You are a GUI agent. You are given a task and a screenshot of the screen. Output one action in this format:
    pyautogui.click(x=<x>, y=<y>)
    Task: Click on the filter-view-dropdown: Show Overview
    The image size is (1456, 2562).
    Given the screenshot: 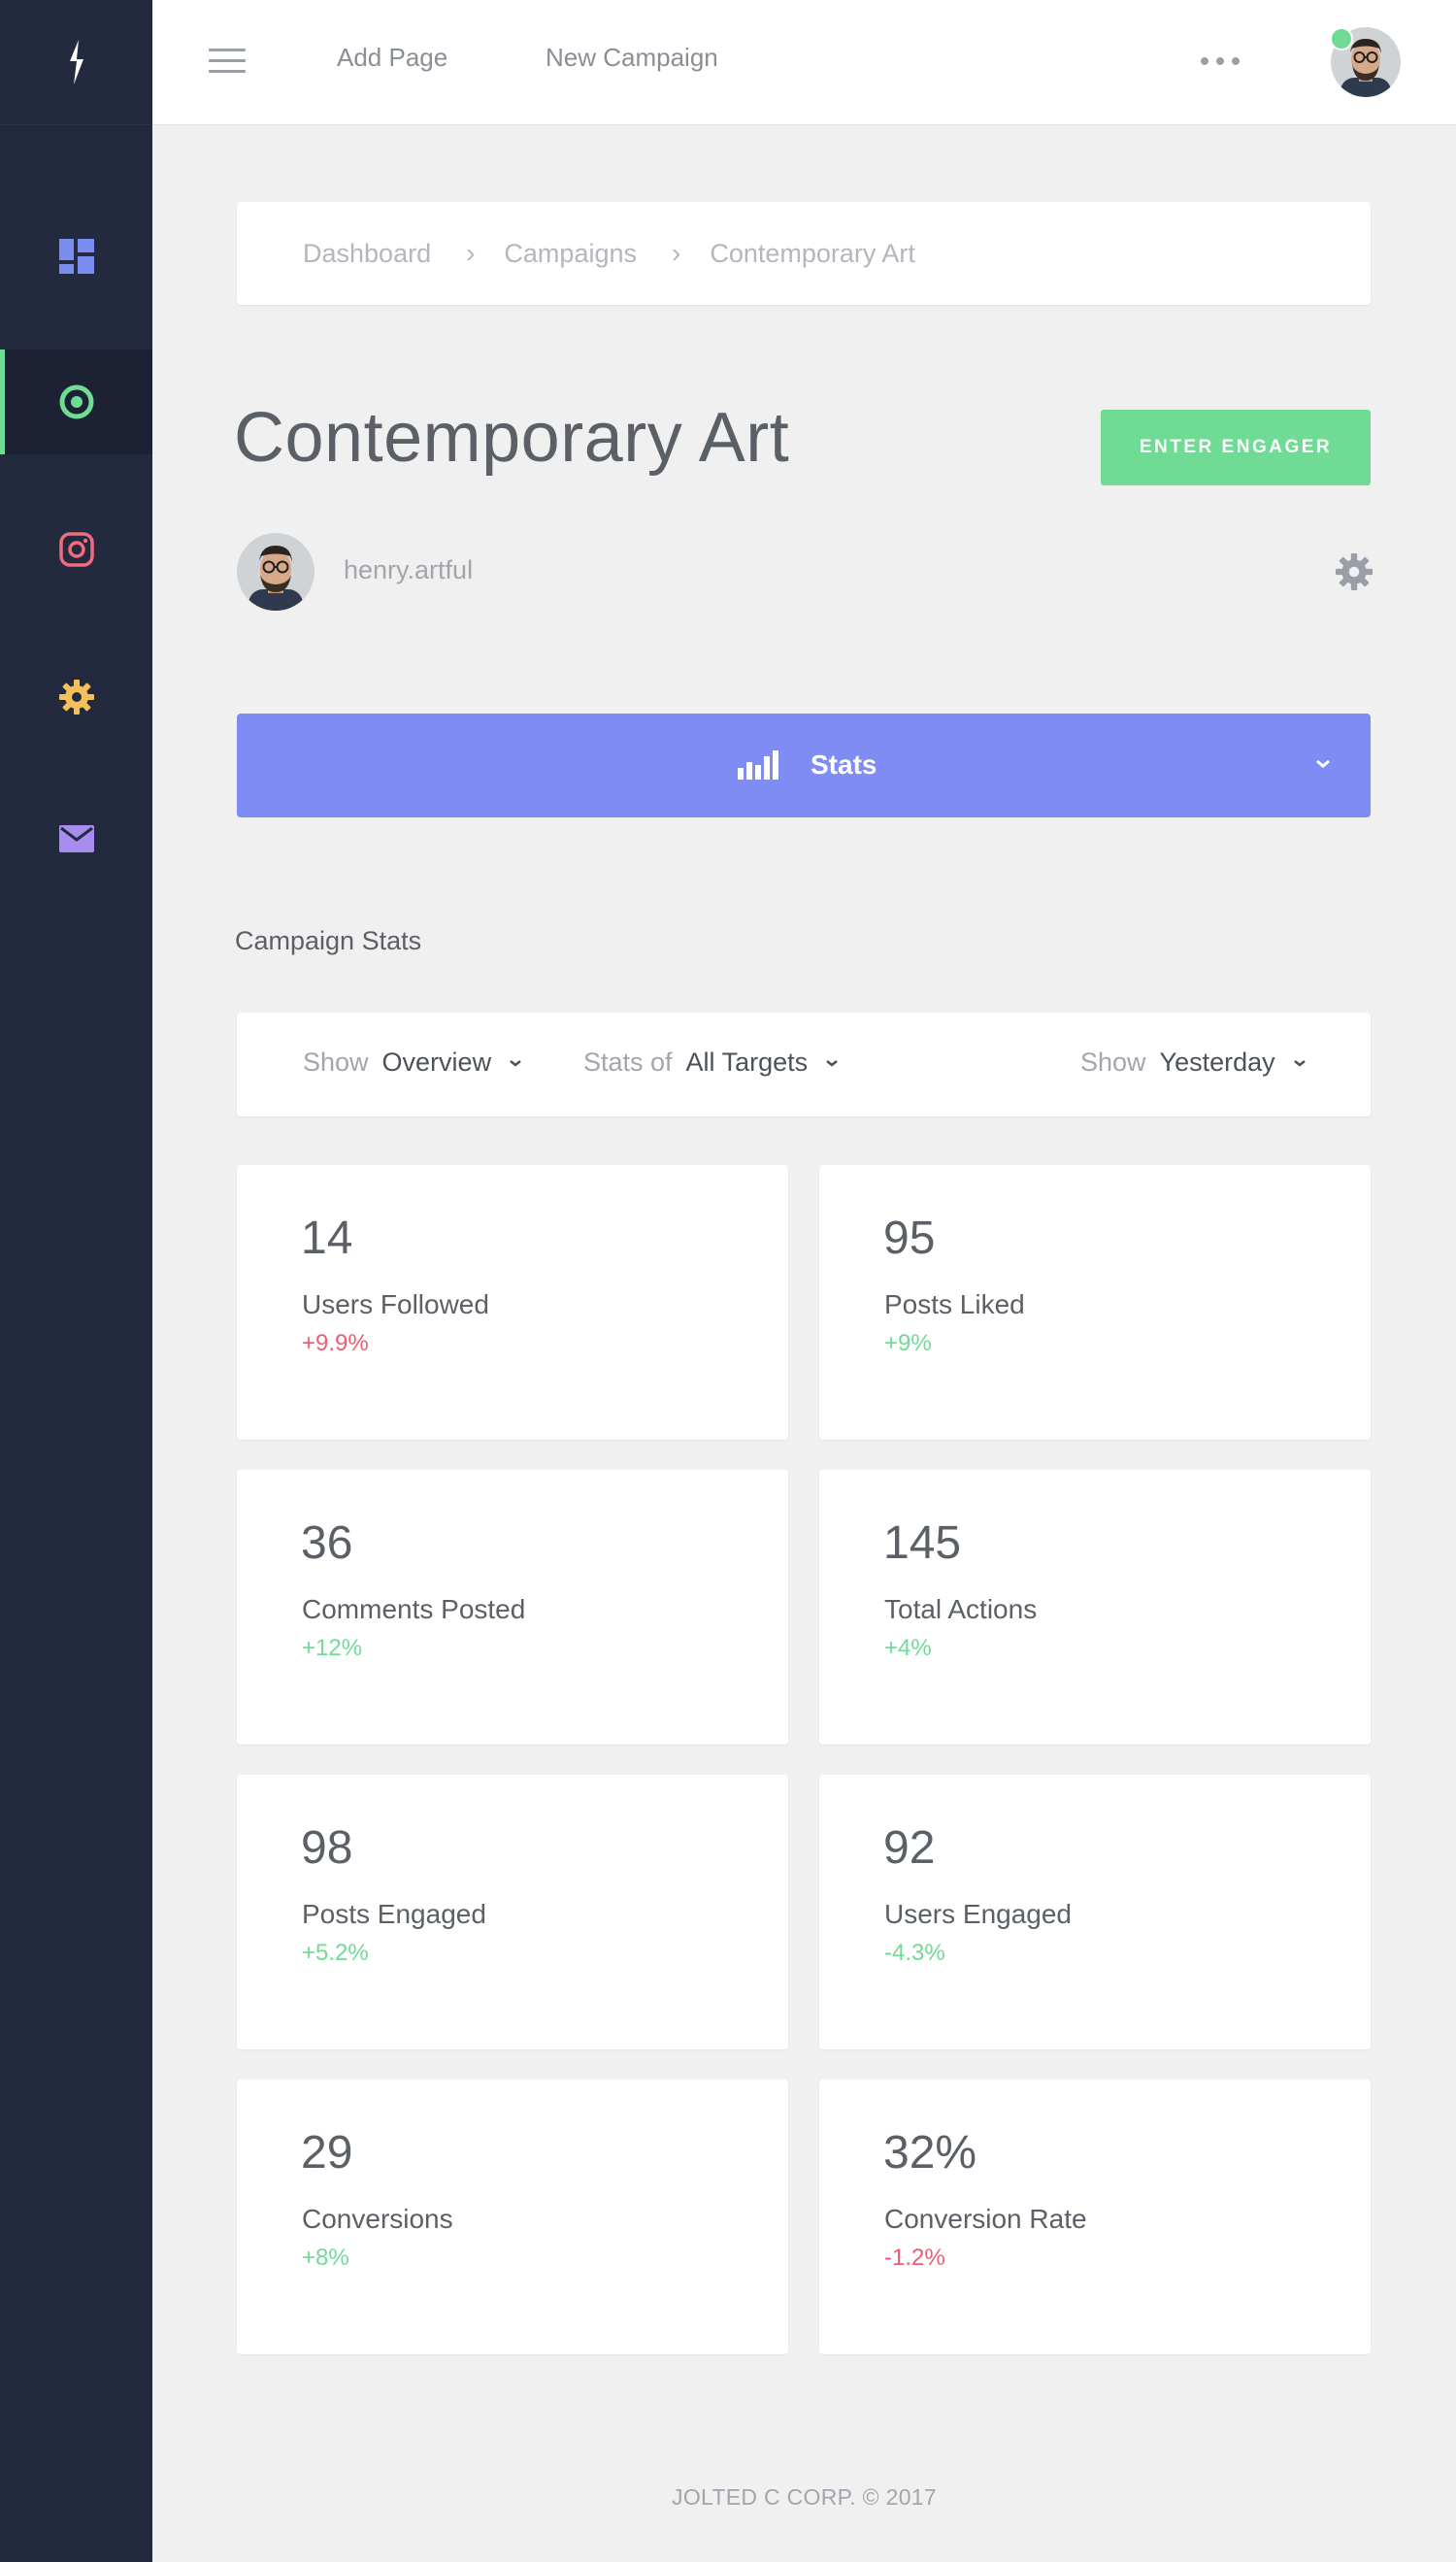 What is the action you would take?
    pyautogui.click(x=412, y=1063)
    